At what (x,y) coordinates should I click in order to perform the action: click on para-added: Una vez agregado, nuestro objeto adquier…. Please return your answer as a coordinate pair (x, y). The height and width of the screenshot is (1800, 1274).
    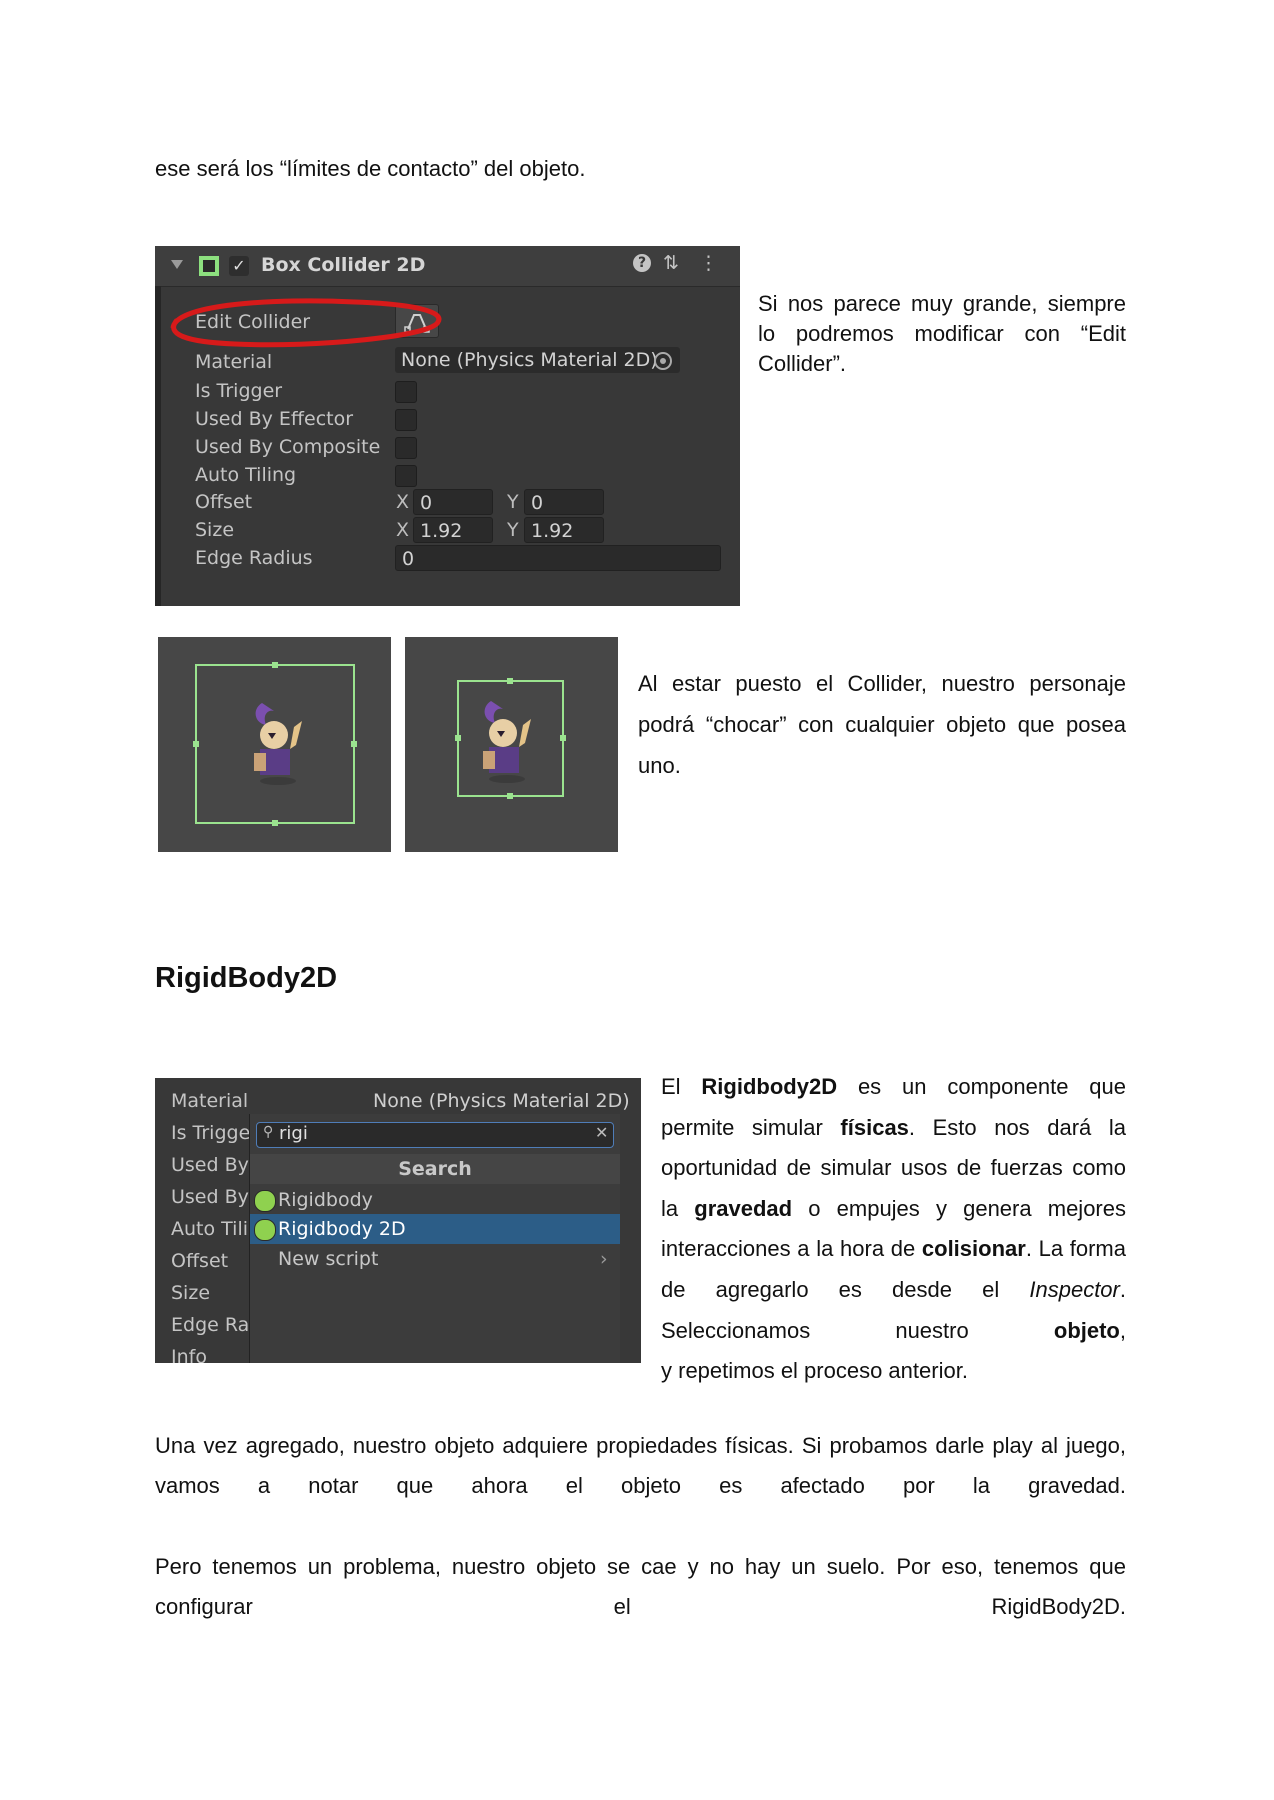
    Looking at the image, I should click on (640, 1465).